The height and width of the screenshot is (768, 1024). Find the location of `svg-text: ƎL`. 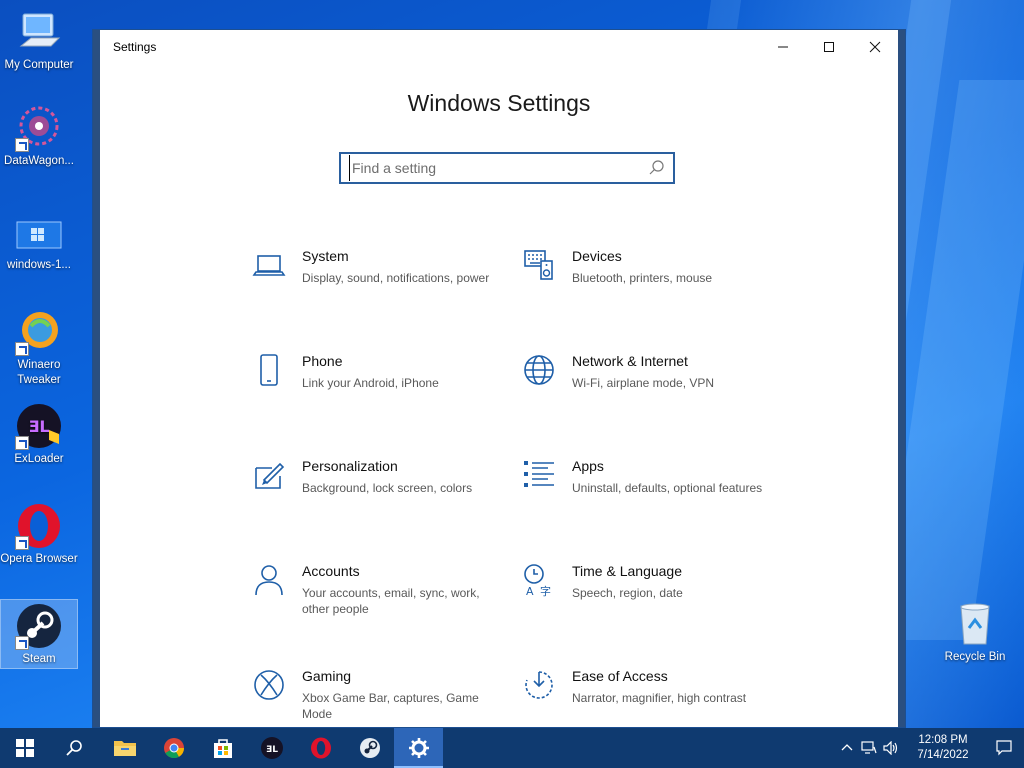

svg-text: ƎL is located at coordinates (272, 750).